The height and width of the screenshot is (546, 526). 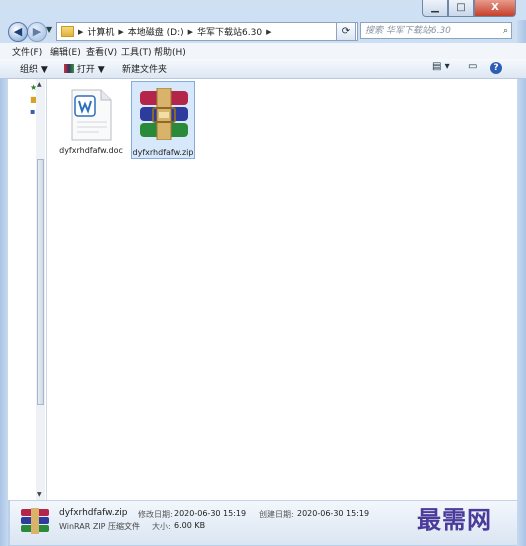 I want to click on help-icon: ?, so click(x=496, y=68).